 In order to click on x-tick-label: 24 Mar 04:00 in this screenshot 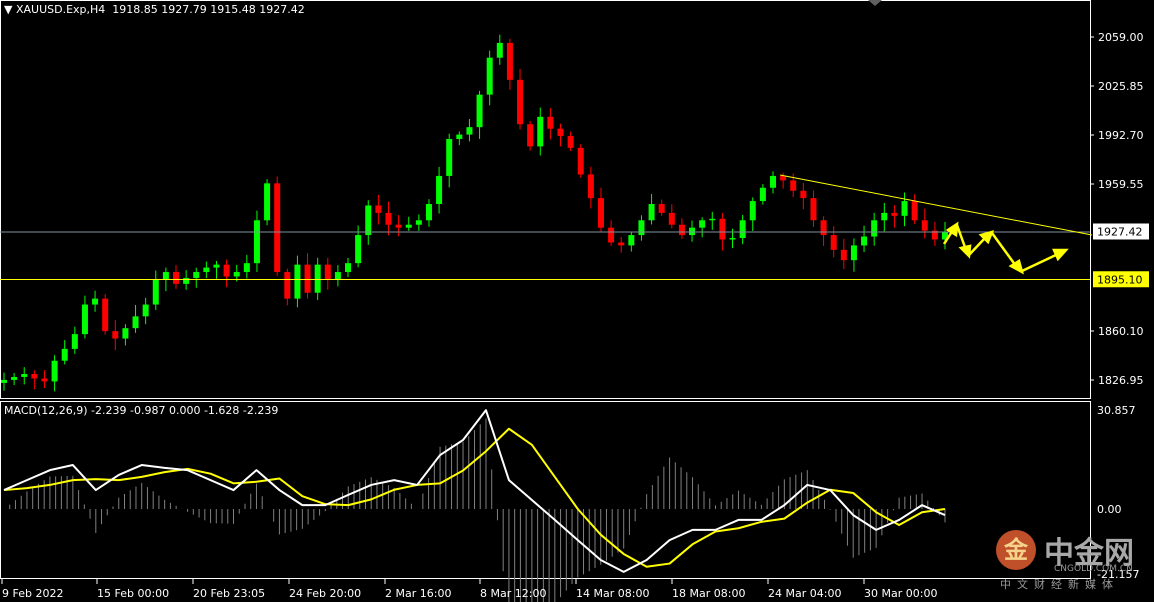, I will do `click(804, 593)`.